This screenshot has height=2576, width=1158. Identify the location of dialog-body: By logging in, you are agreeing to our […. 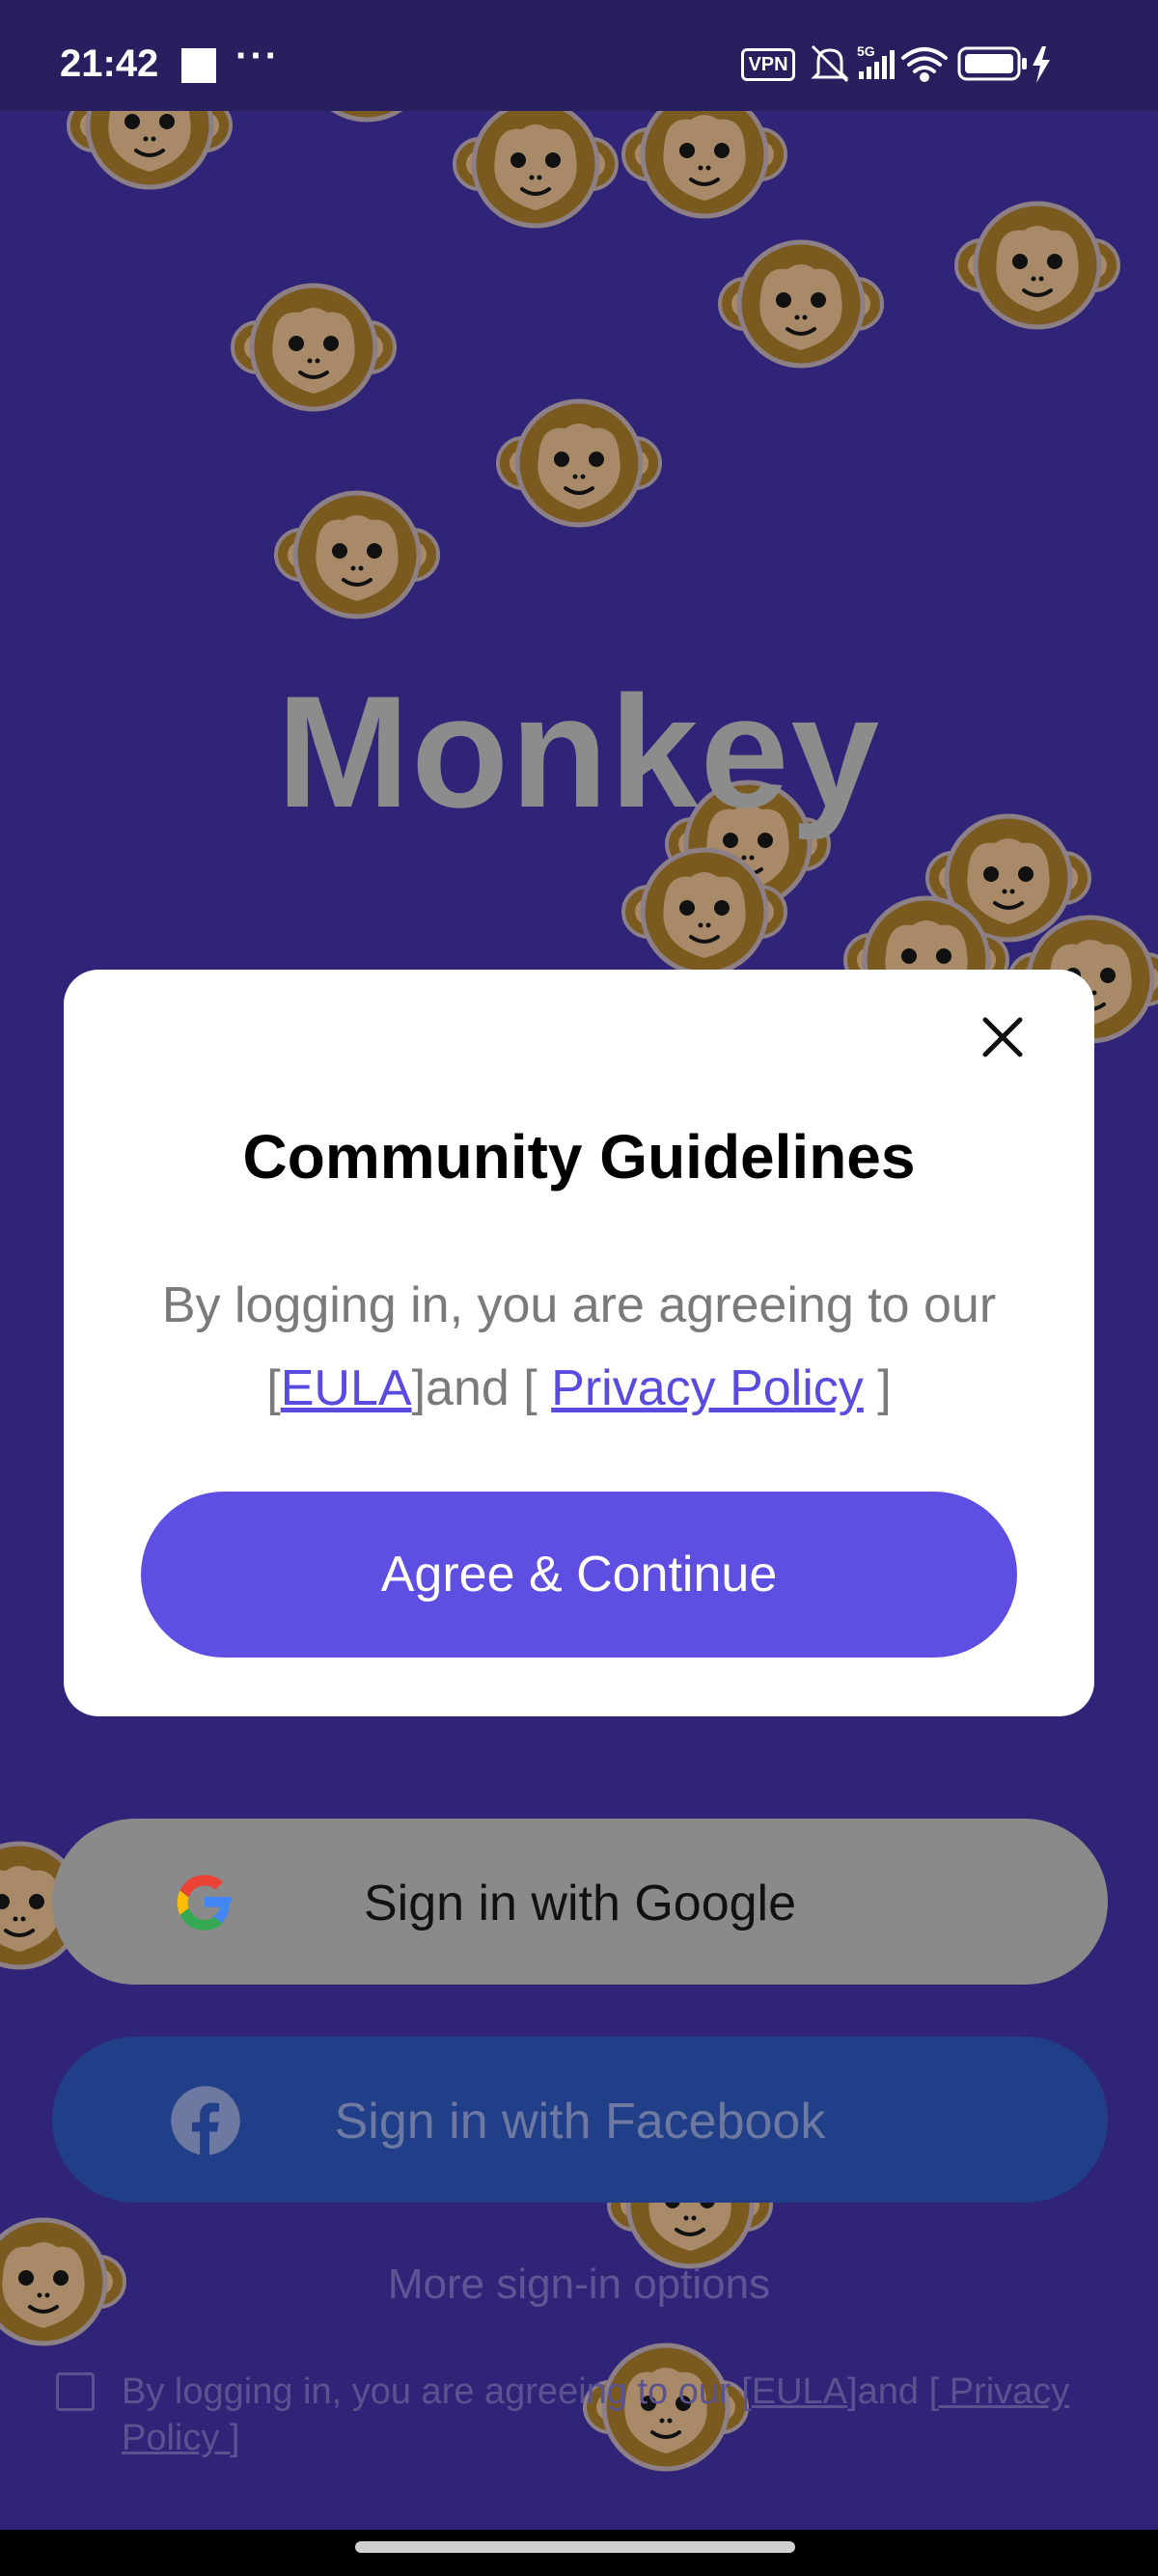
(579, 1347).